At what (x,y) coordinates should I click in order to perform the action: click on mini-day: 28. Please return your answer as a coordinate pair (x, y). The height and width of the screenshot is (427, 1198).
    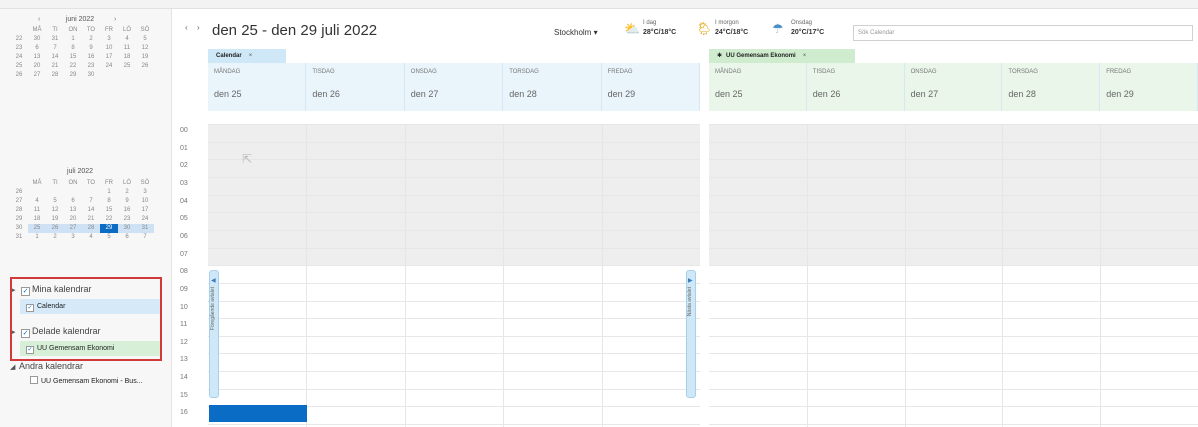
    Looking at the image, I should click on (91, 228).